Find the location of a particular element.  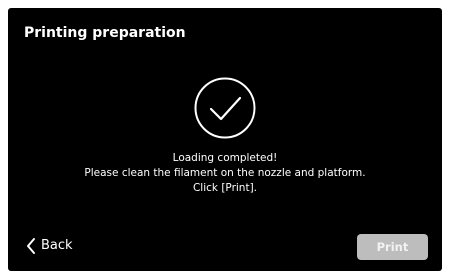

status-line-loading-completed: Loading completed! is located at coordinates (225, 158).